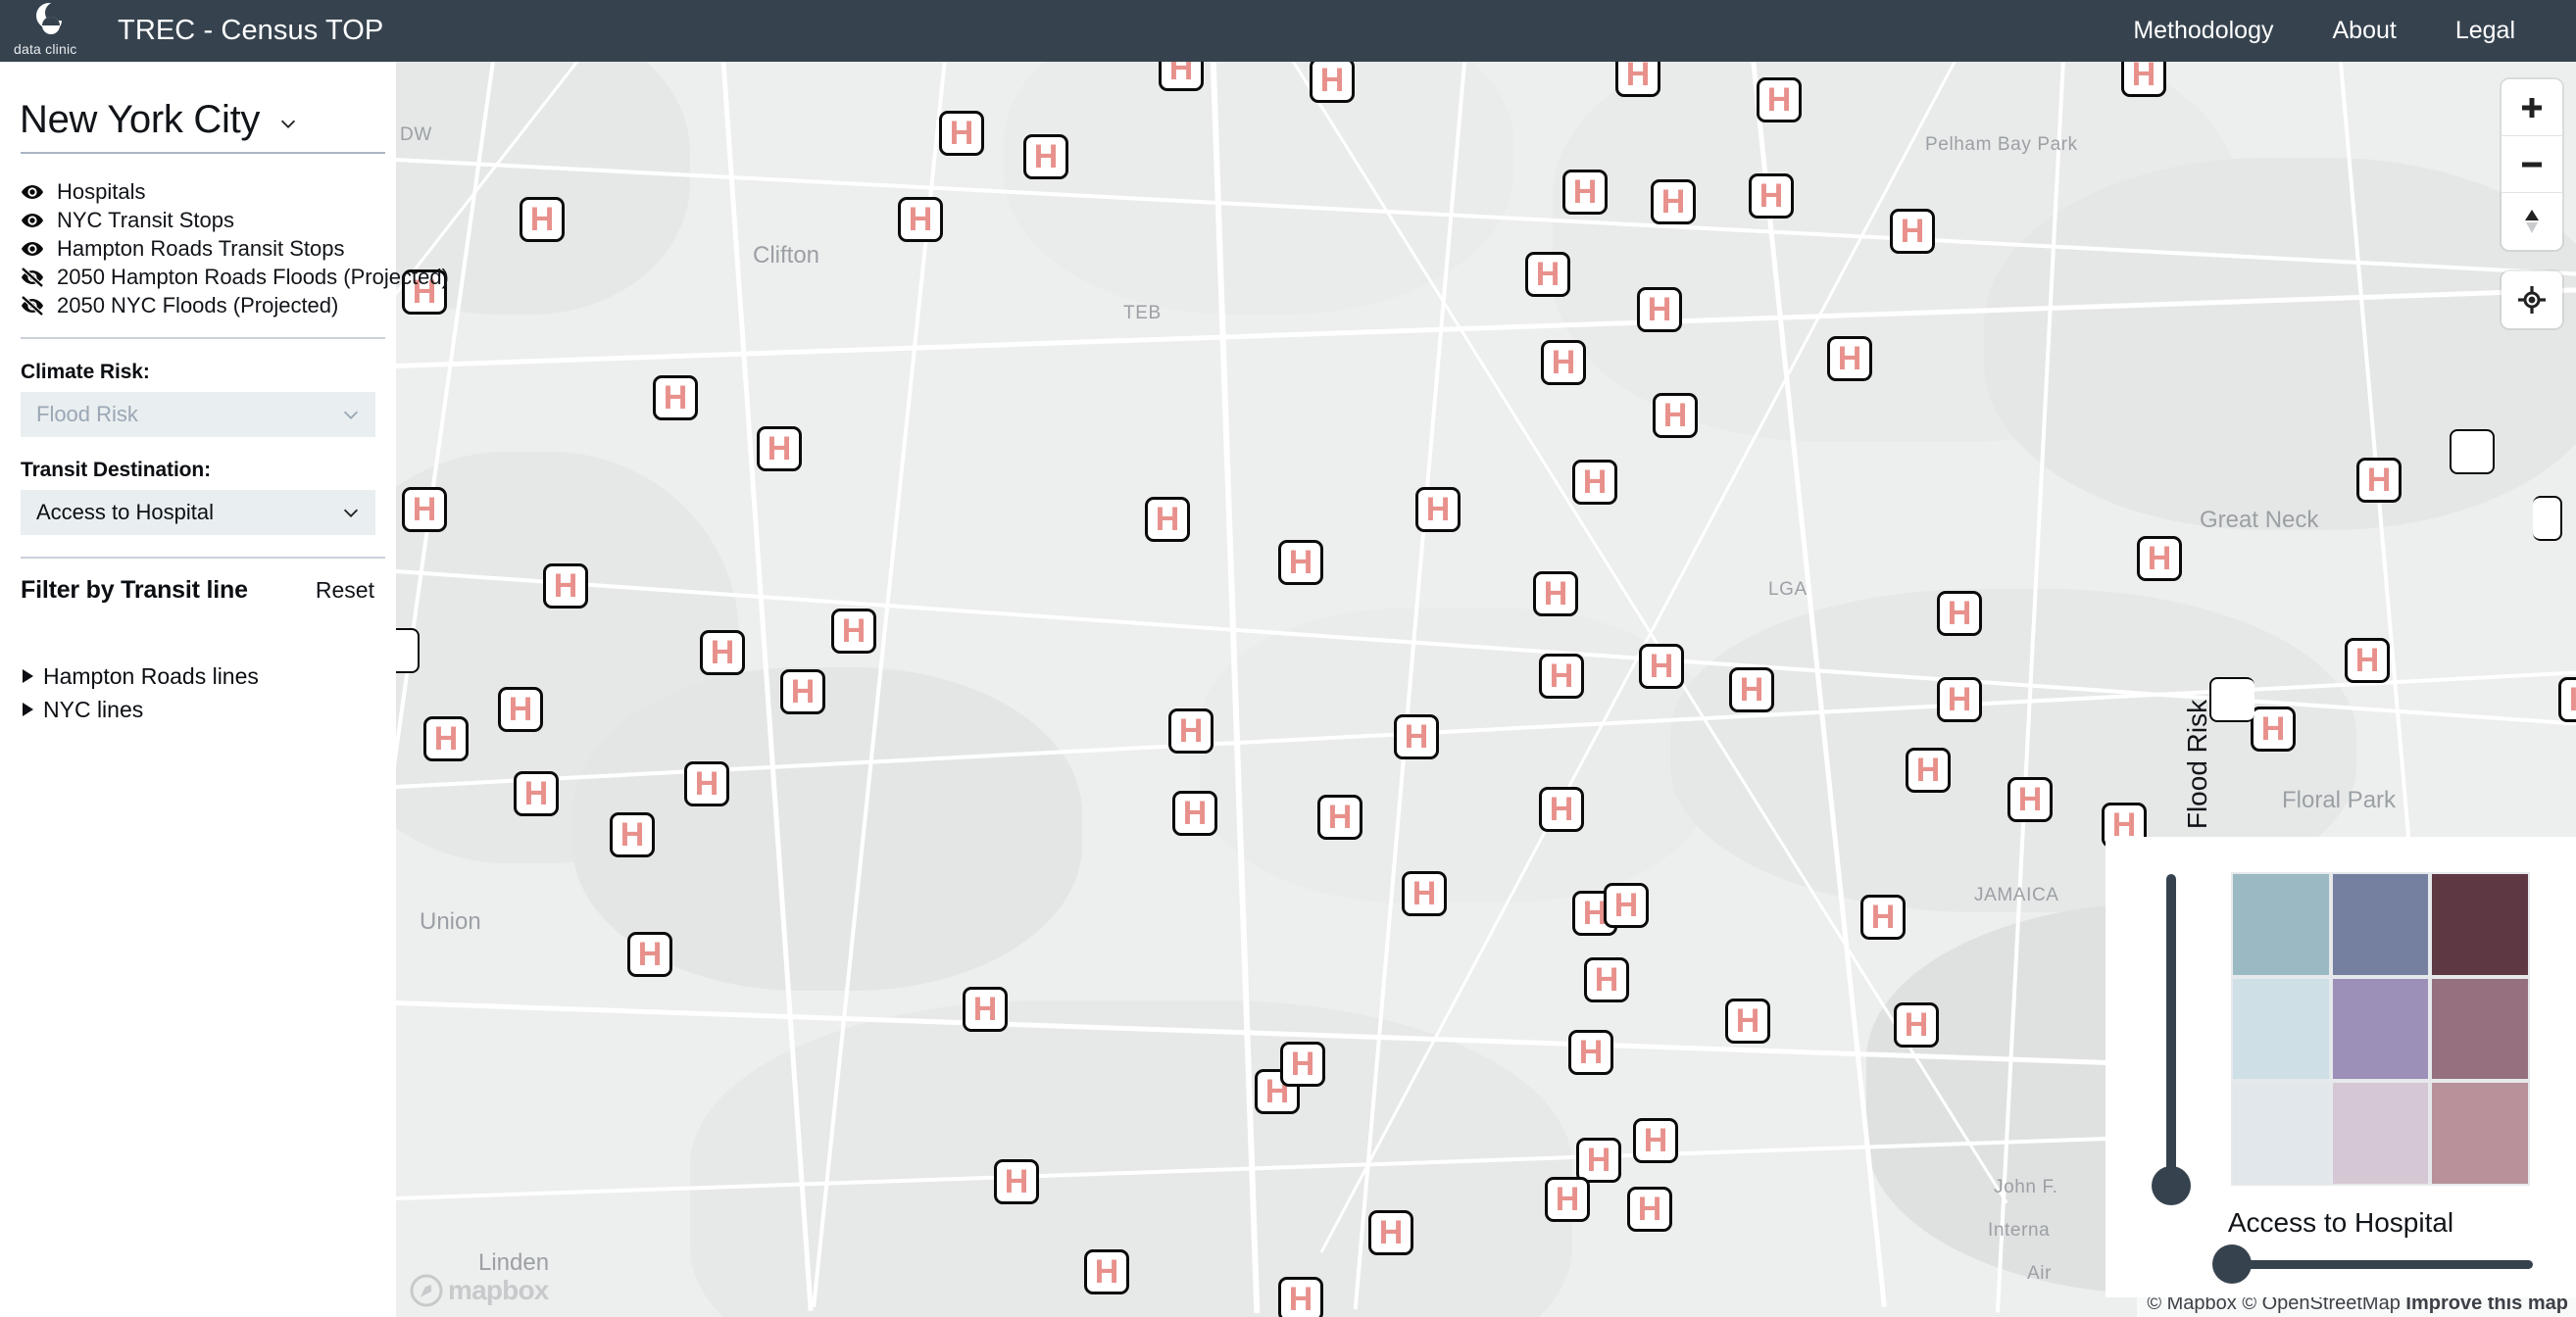 The image size is (2576, 1317). I want to click on transit-destination-select: Access to Hospital, so click(198, 512).